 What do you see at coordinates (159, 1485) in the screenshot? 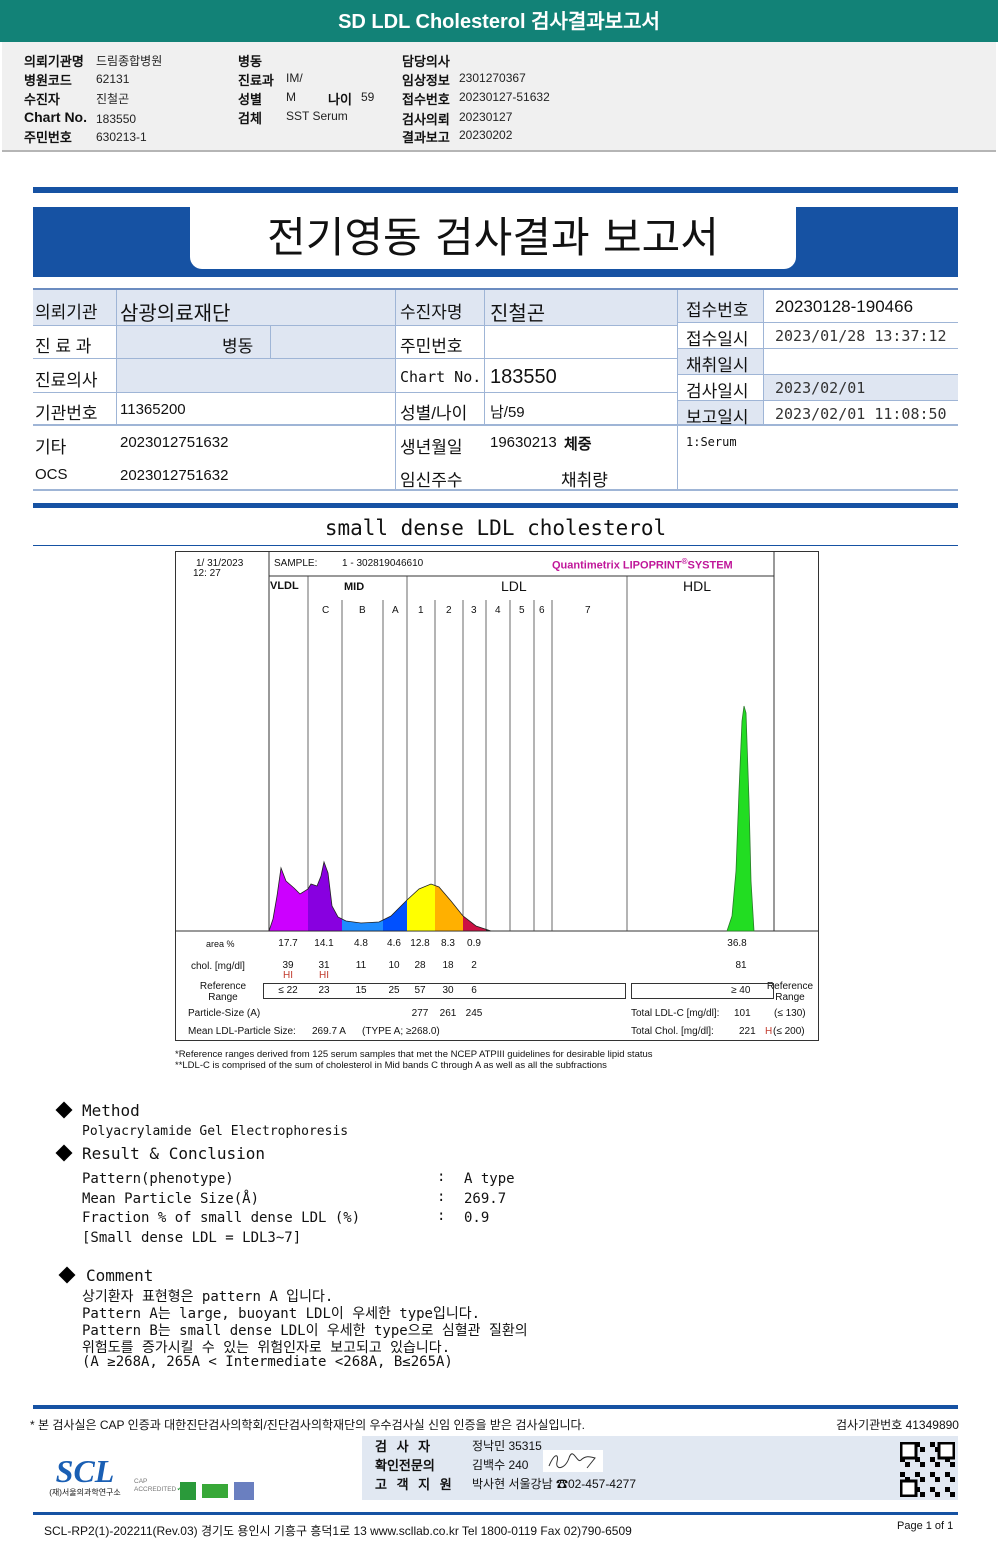
I see `cap-logo: CAP ACCREDITED✓` at bounding box center [159, 1485].